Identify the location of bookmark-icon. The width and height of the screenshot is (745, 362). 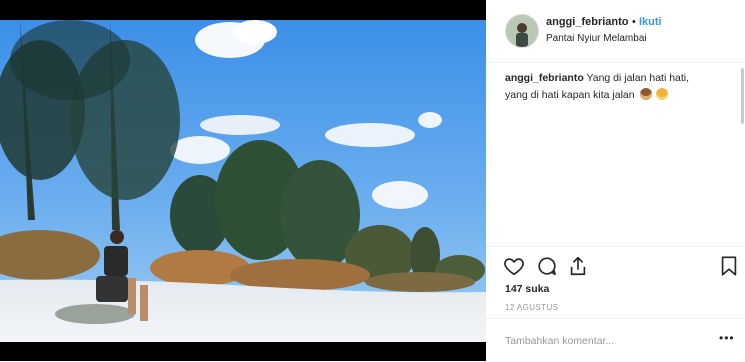
(729, 266).